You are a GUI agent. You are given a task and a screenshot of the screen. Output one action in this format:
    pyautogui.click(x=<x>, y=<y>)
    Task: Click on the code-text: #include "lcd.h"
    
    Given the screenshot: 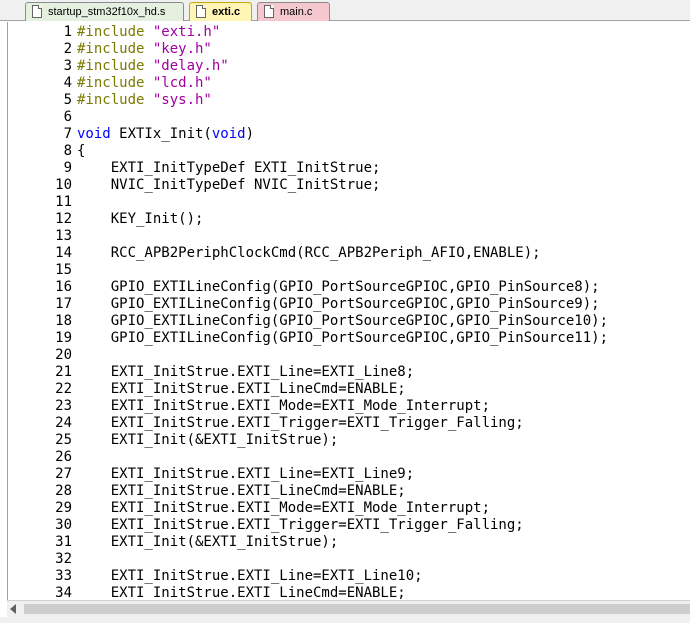 What is the action you would take?
    pyautogui.click(x=144, y=83)
    